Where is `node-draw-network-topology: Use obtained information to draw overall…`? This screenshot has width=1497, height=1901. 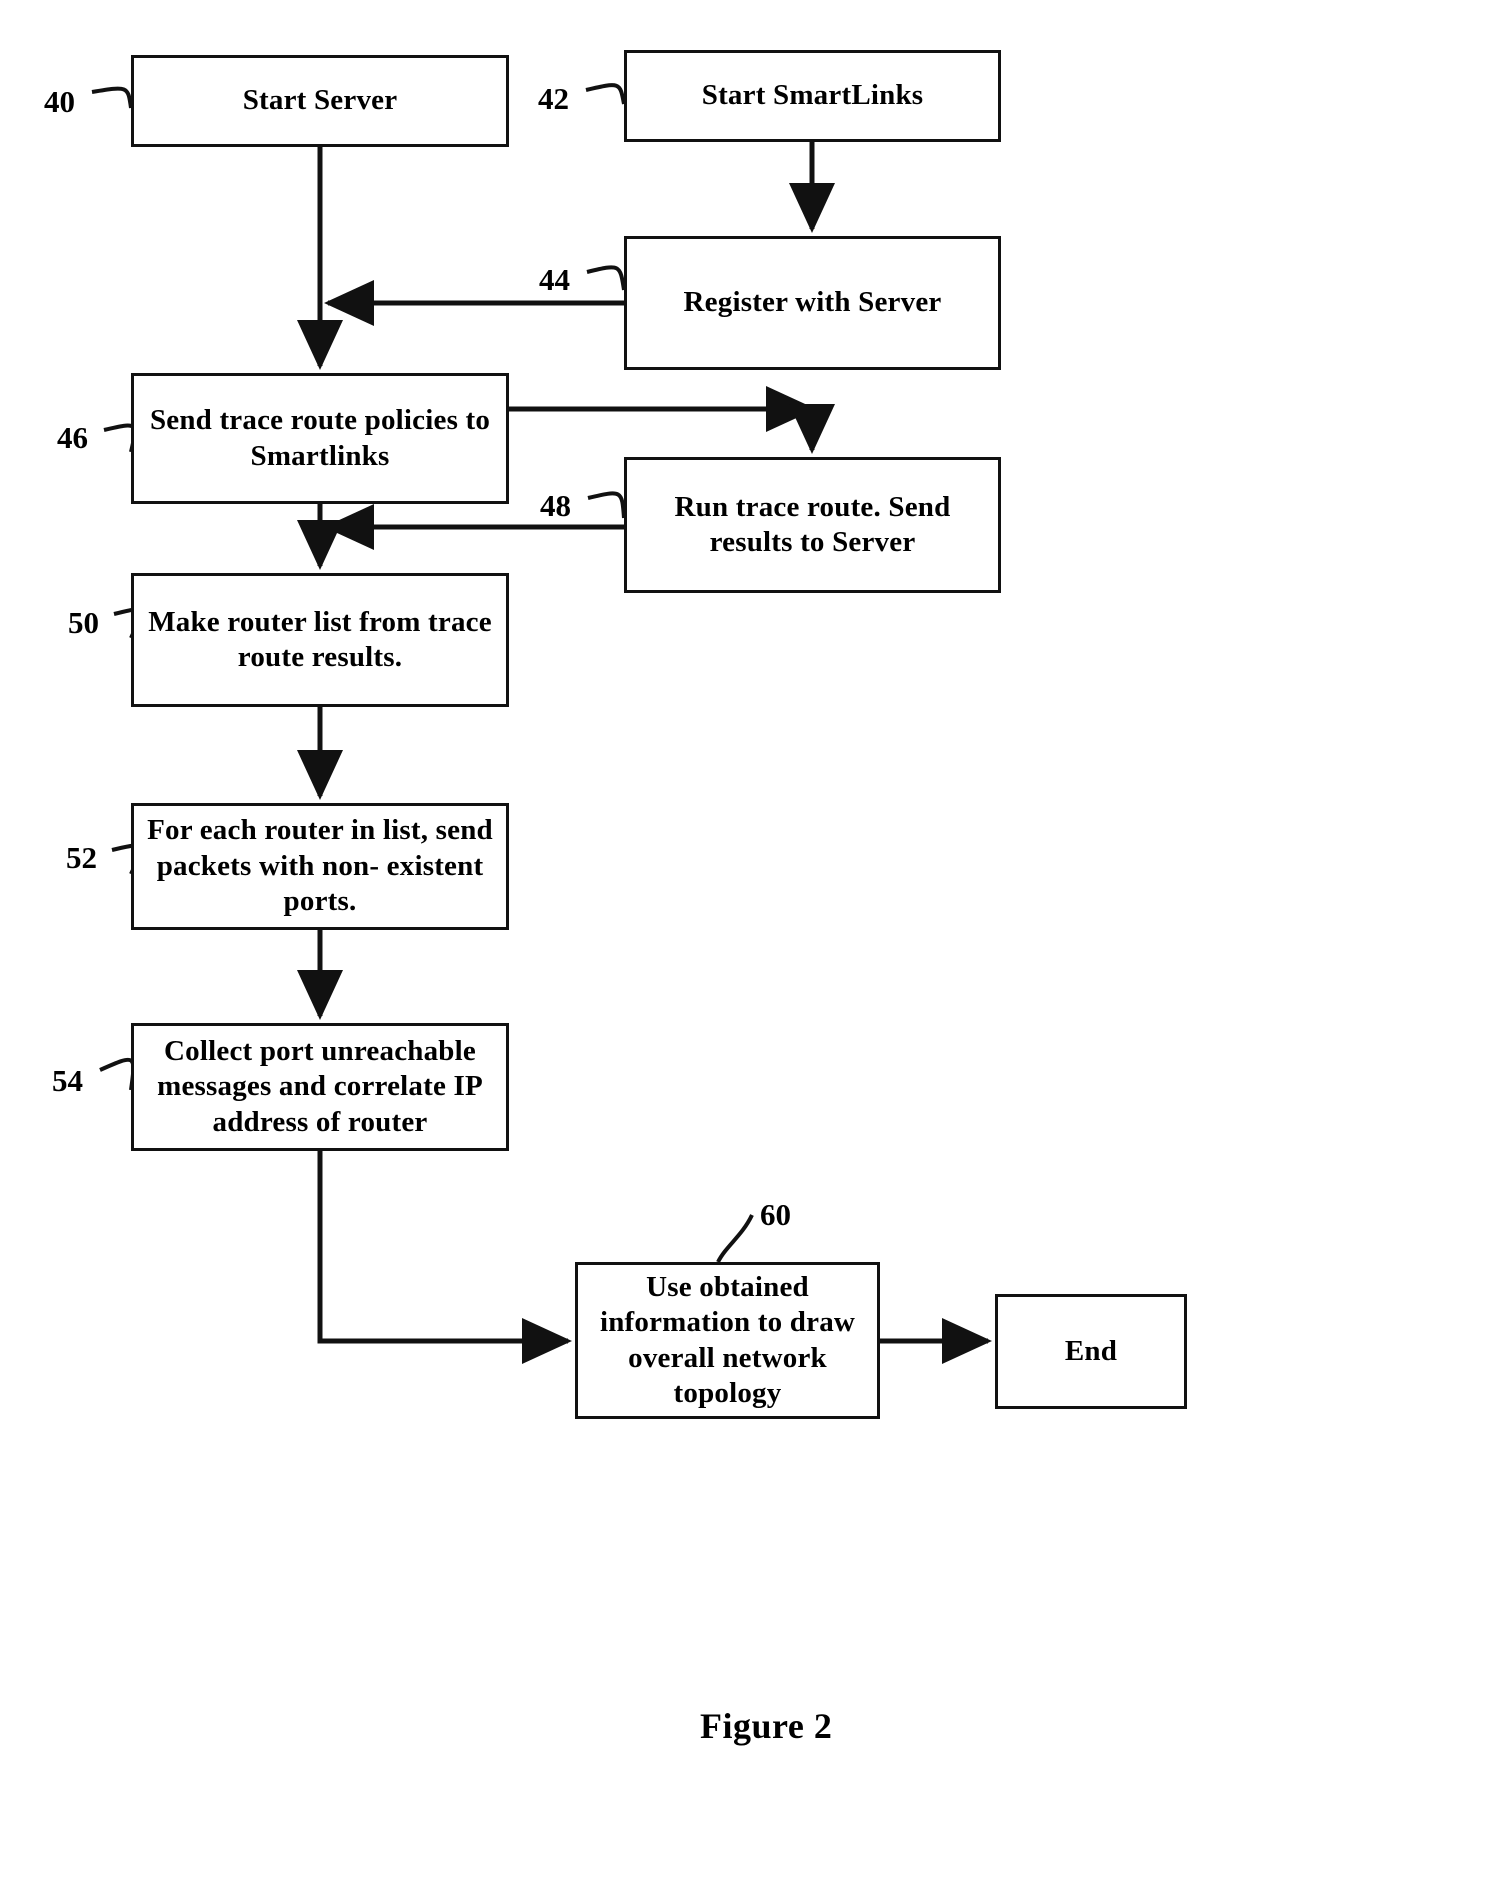 node-draw-network-topology: Use obtained information to draw overall… is located at coordinates (727, 1340).